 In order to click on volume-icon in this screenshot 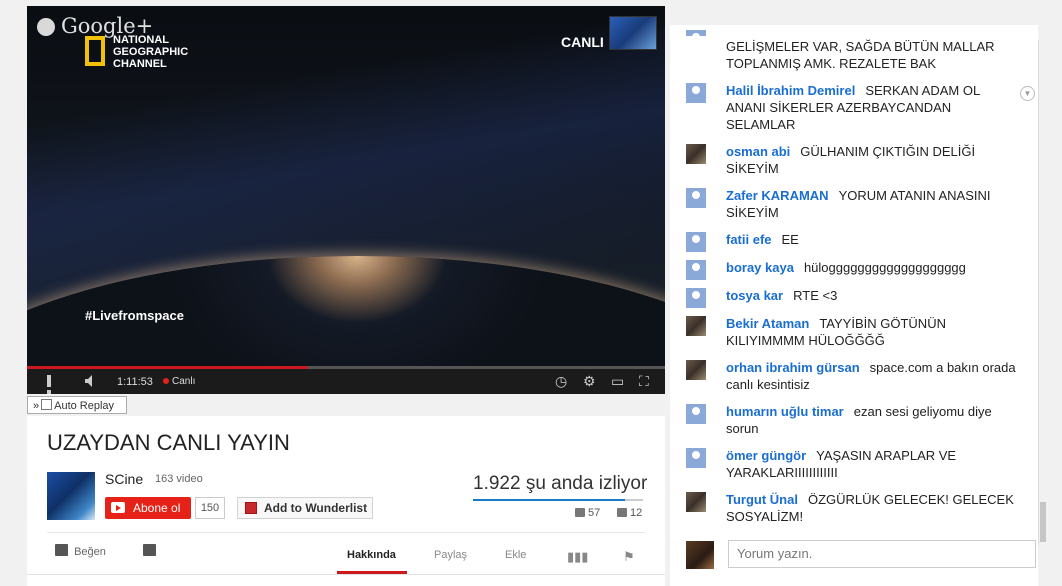, I will do `click(92, 381)`.